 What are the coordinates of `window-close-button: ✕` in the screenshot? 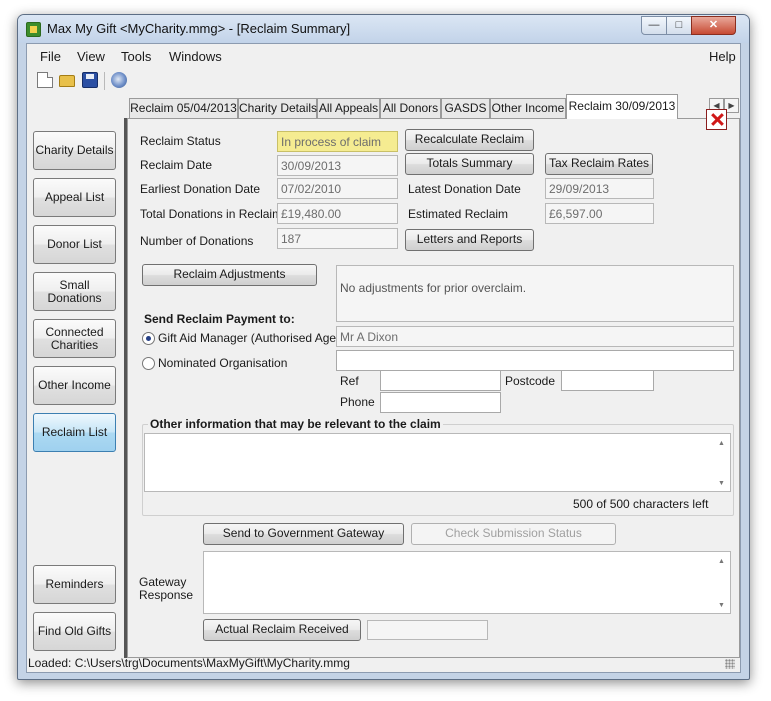 It's located at (713, 25).